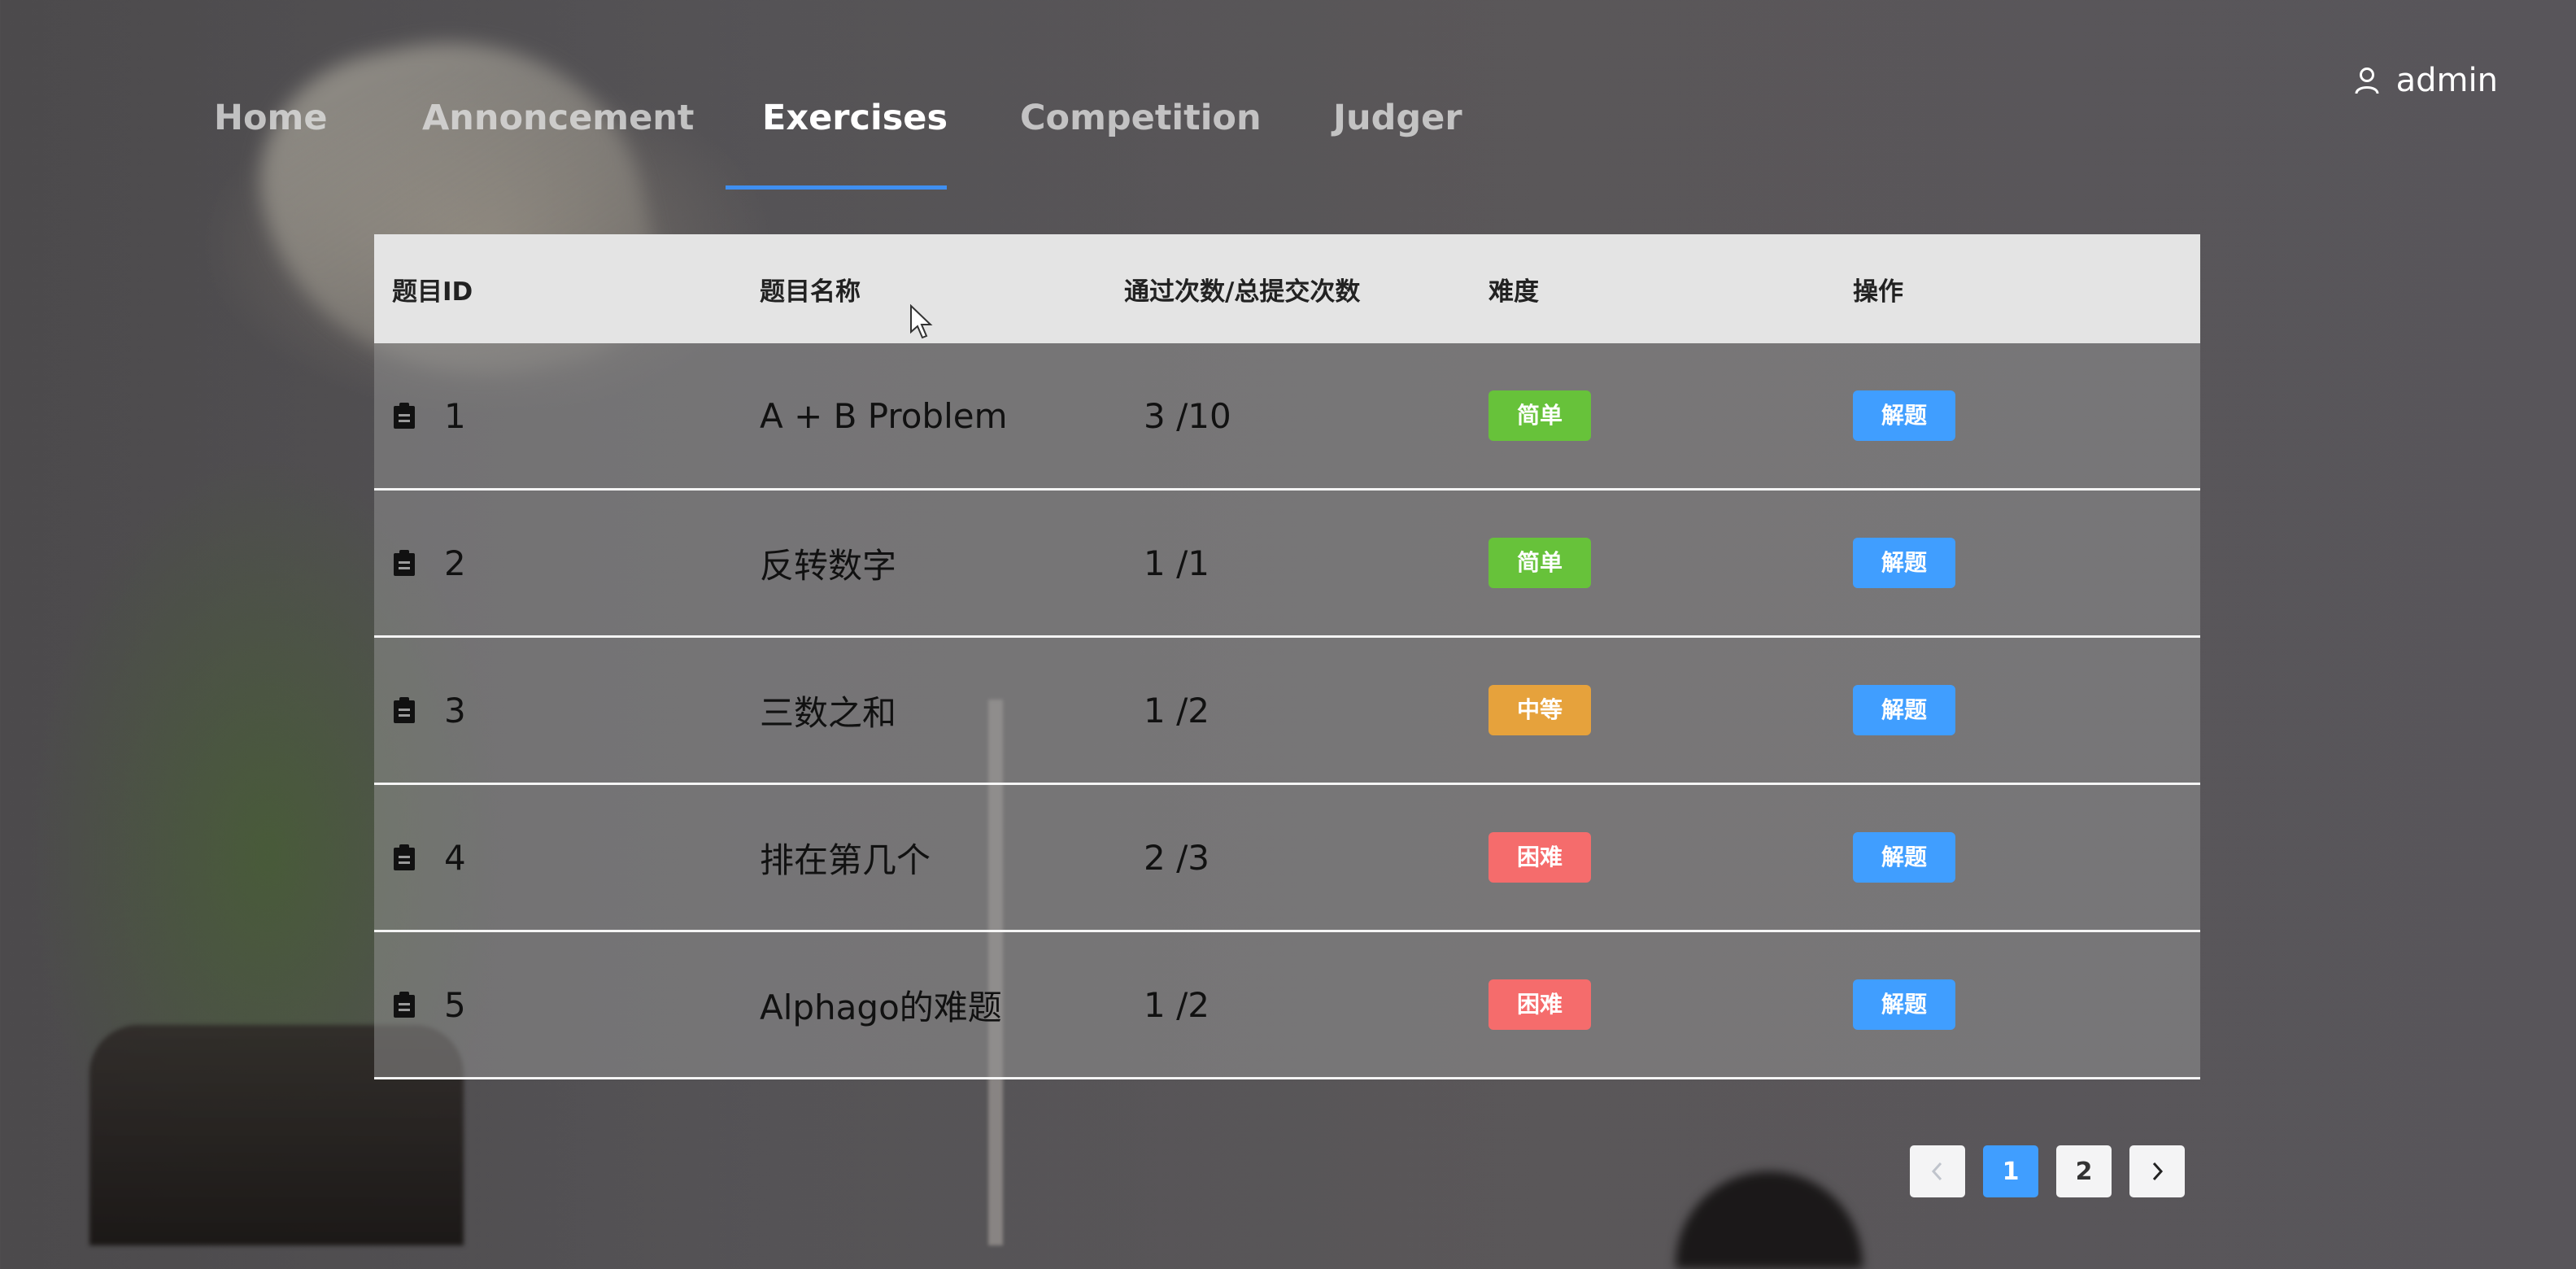 Image resolution: width=2576 pixels, height=1269 pixels. I want to click on prev-page-button, so click(1937, 1171).